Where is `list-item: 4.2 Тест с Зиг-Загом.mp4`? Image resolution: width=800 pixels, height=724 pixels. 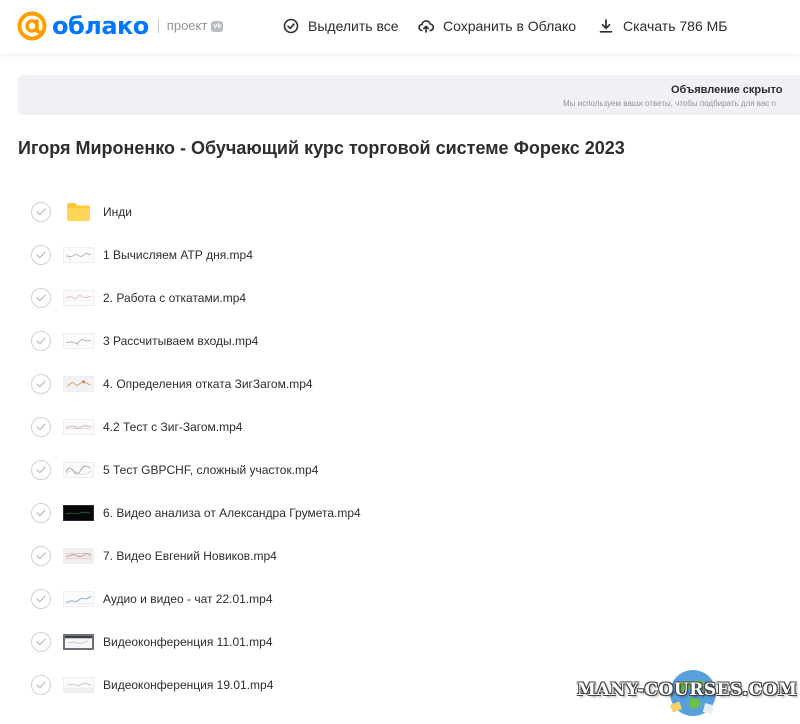 list-item: 4.2 Тест с Зиг-Загом.mp4 is located at coordinates (400, 426).